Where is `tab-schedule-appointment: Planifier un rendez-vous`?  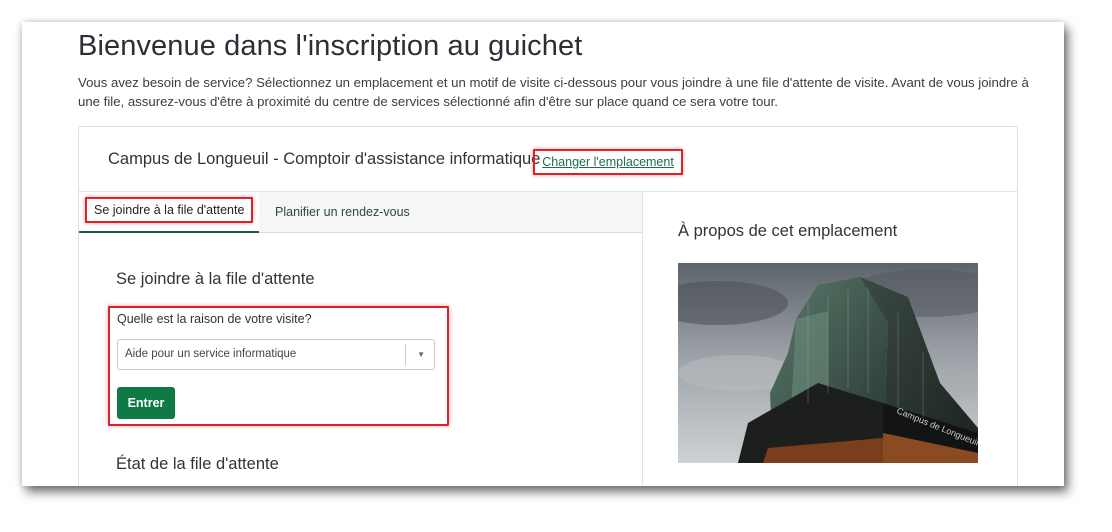
tab-schedule-appointment: Planifier un rendez-vous is located at coordinates (342, 212).